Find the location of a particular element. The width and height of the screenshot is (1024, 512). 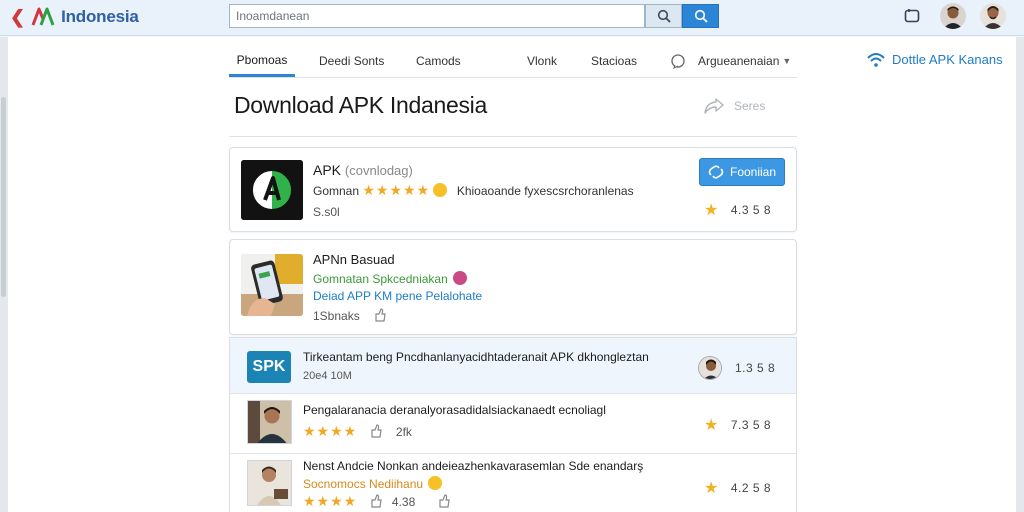

star-rating: ★★★★ is located at coordinates (330, 431).